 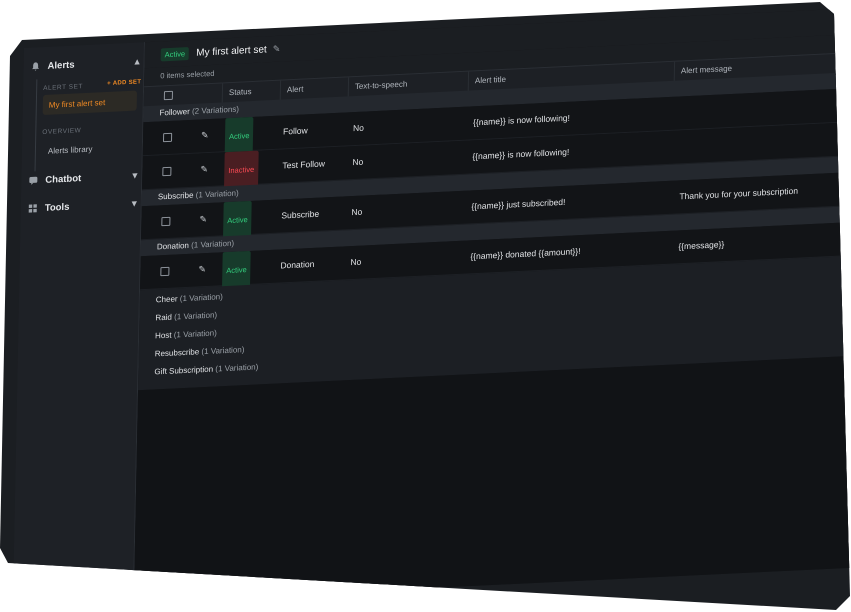 What do you see at coordinates (295, 131) in the screenshot?
I see `alert-name: Follow` at bounding box center [295, 131].